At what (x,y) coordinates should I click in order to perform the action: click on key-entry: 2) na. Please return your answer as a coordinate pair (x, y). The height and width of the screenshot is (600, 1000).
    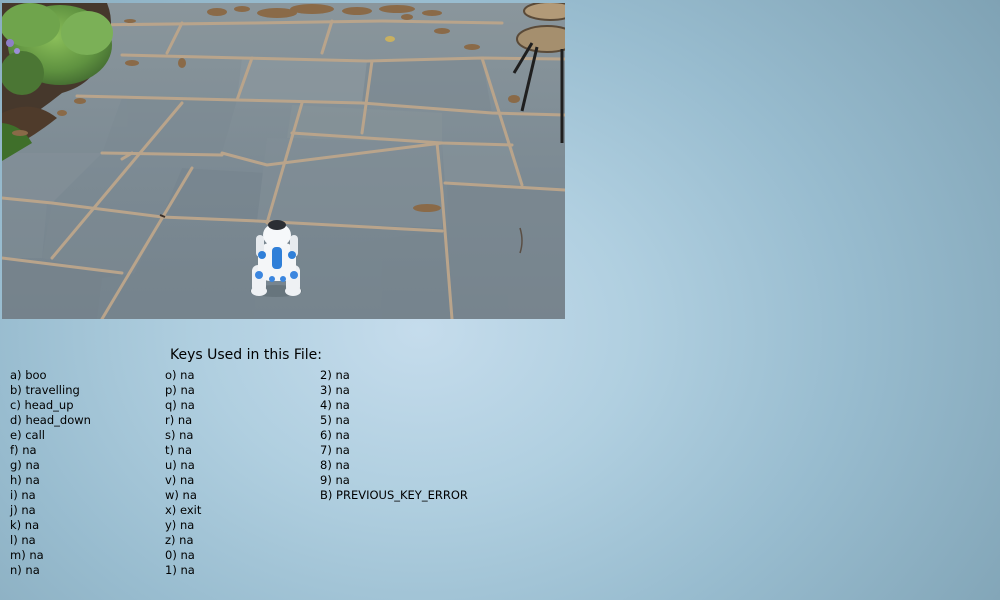
    Looking at the image, I should click on (335, 375).